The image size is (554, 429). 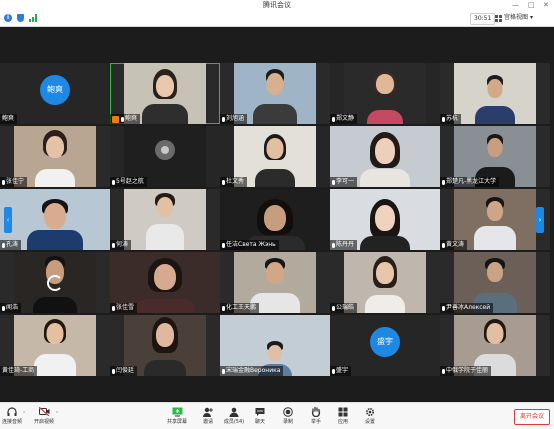 I want to click on participant-name: 刘旭涵, so click(x=234, y=119).